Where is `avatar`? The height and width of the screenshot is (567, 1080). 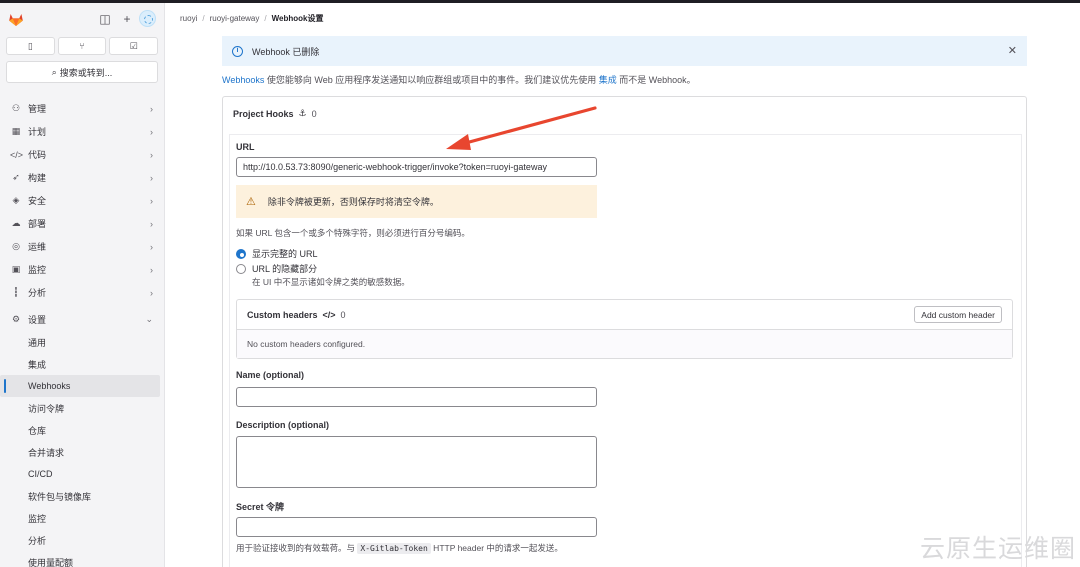
avatar is located at coordinates (147, 18).